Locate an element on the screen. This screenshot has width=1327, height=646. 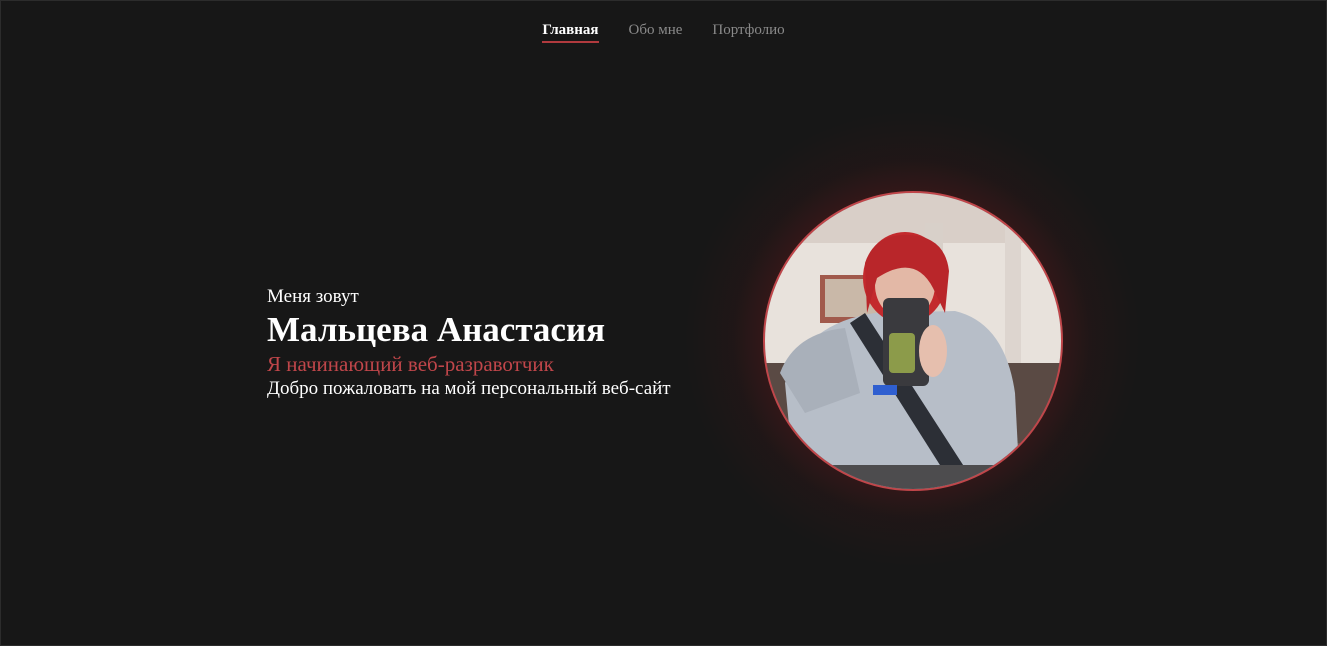
hero-name: Мальцева Анастасия is located at coordinates (436, 329).